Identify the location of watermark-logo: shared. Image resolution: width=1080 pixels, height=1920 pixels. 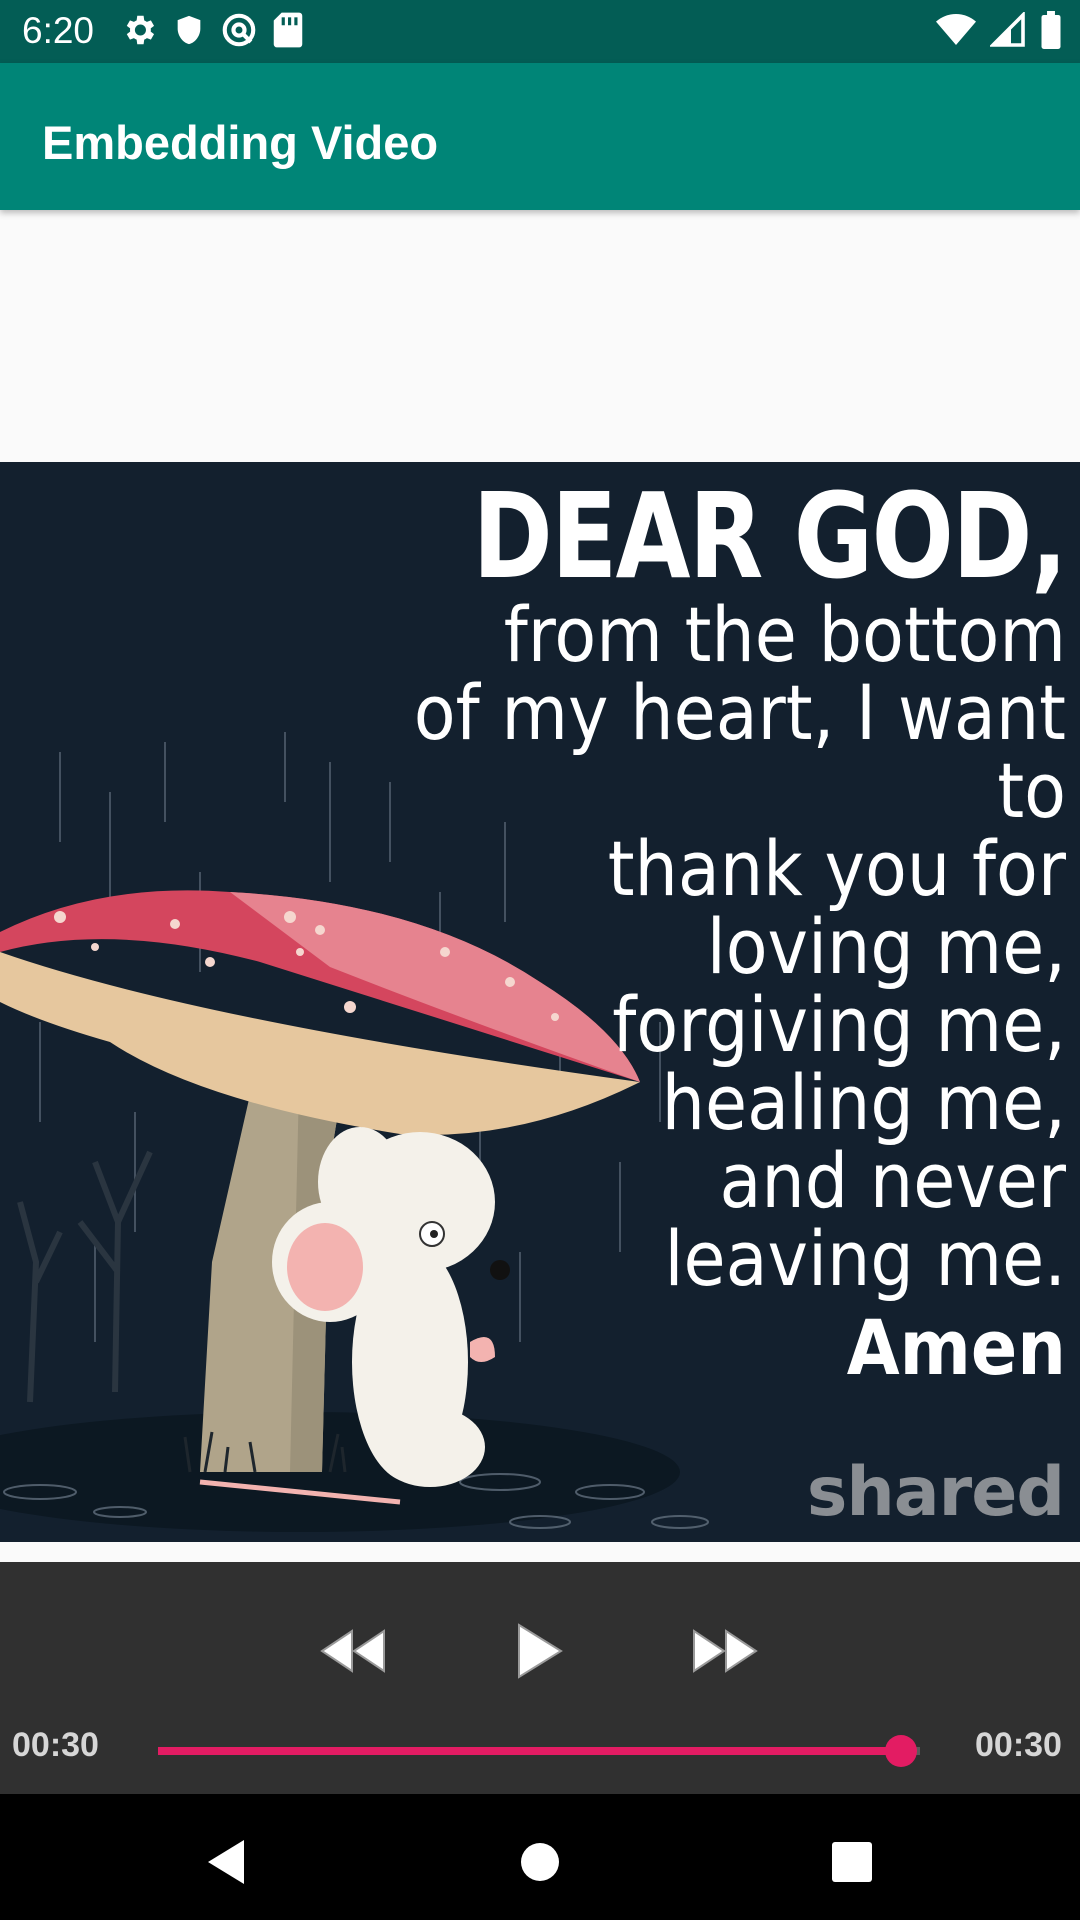
(935, 1492).